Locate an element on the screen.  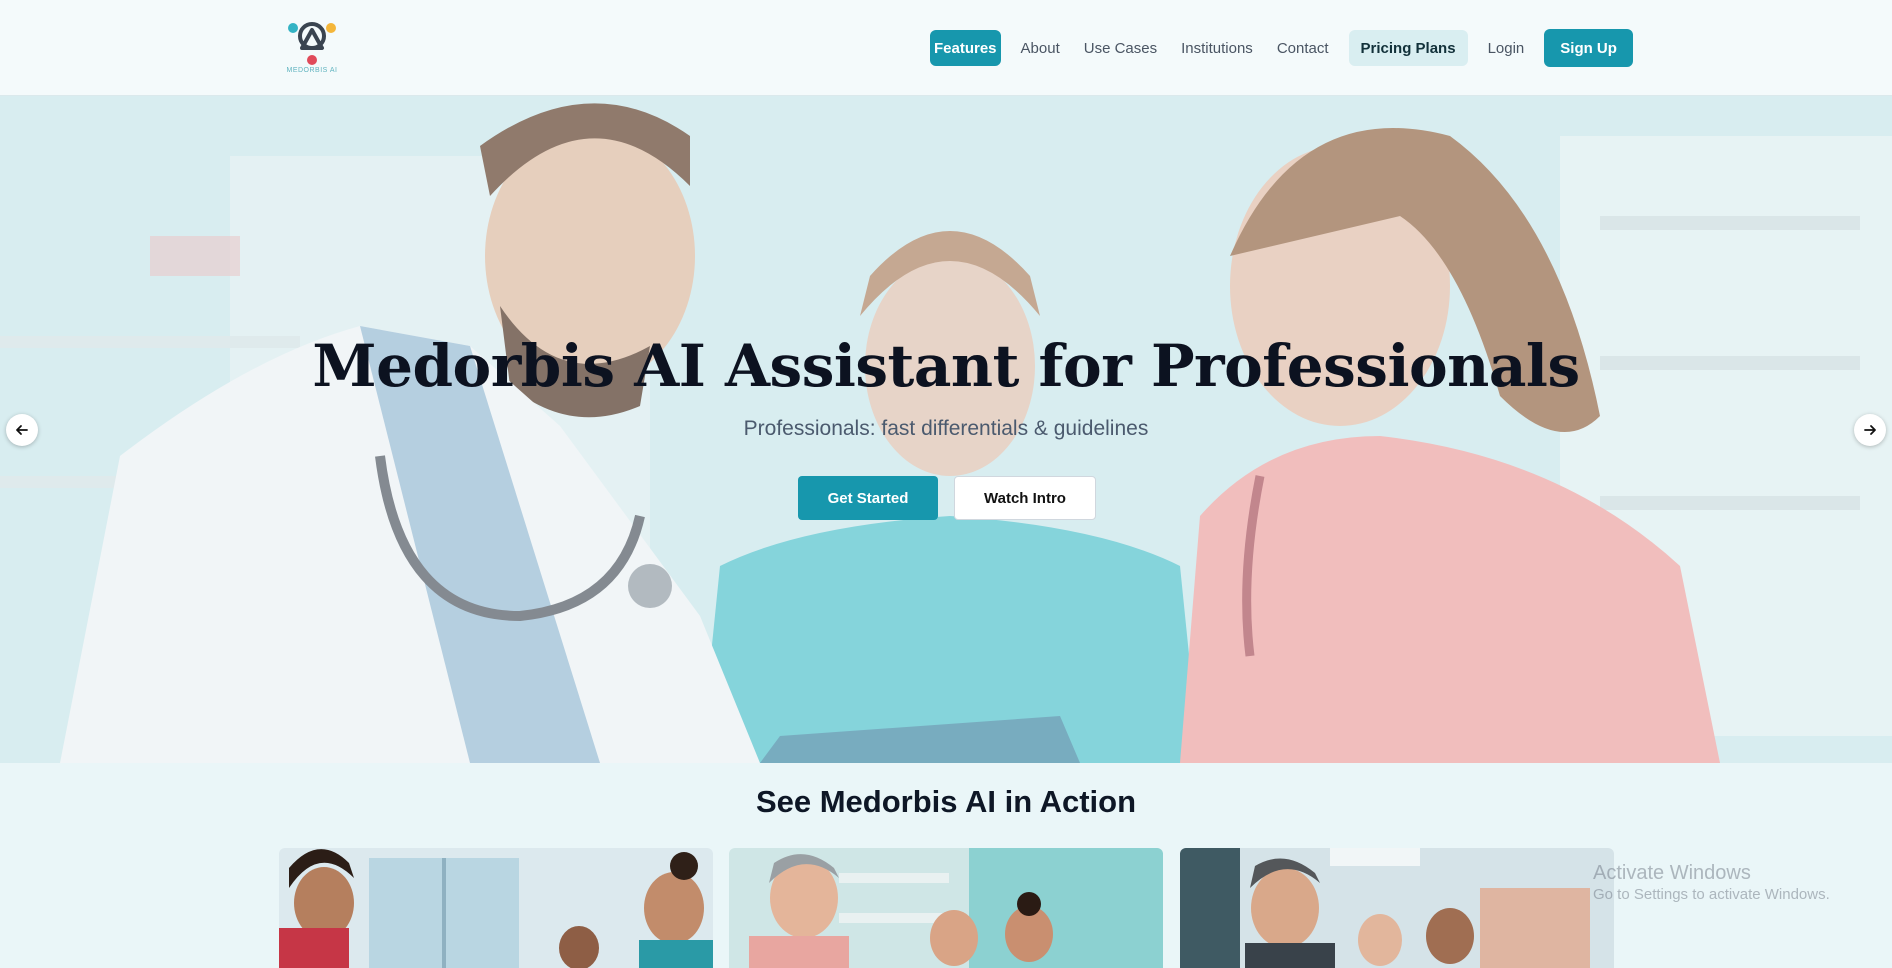
carousel-next-button is located at coordinates (1870, 430).